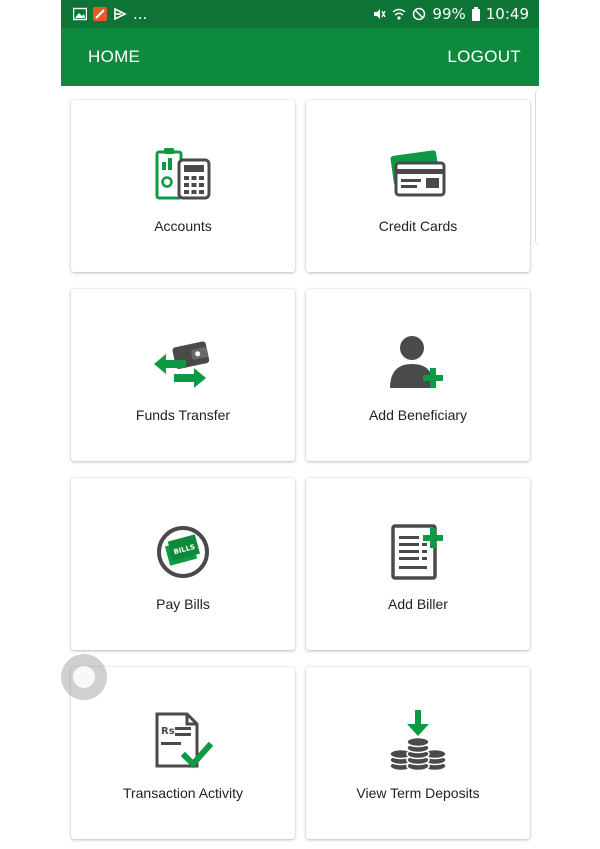 This screenshot has width=600, height=849. I want to click on tile-add-biller: Add Biller, so click(418, 564).